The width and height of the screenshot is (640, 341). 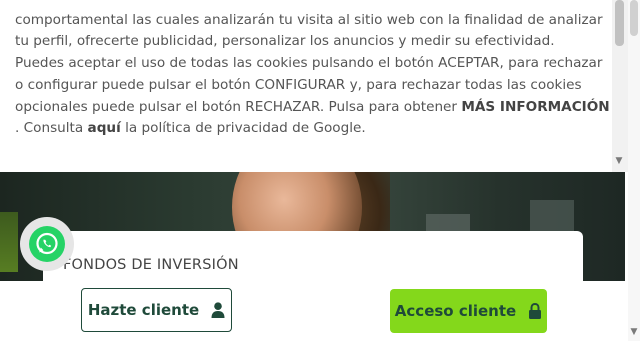 I want to click on user-icon, so click(x=218, y=310).